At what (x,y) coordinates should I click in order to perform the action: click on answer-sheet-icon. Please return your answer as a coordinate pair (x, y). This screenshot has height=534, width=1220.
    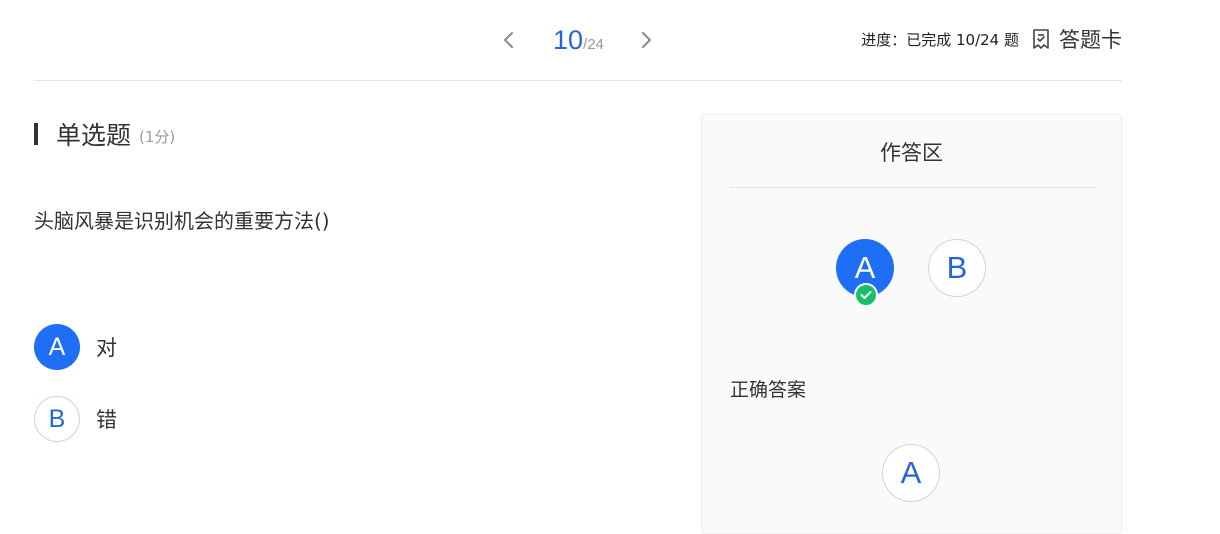
    Looking at the image, I should click on (1041, 39).